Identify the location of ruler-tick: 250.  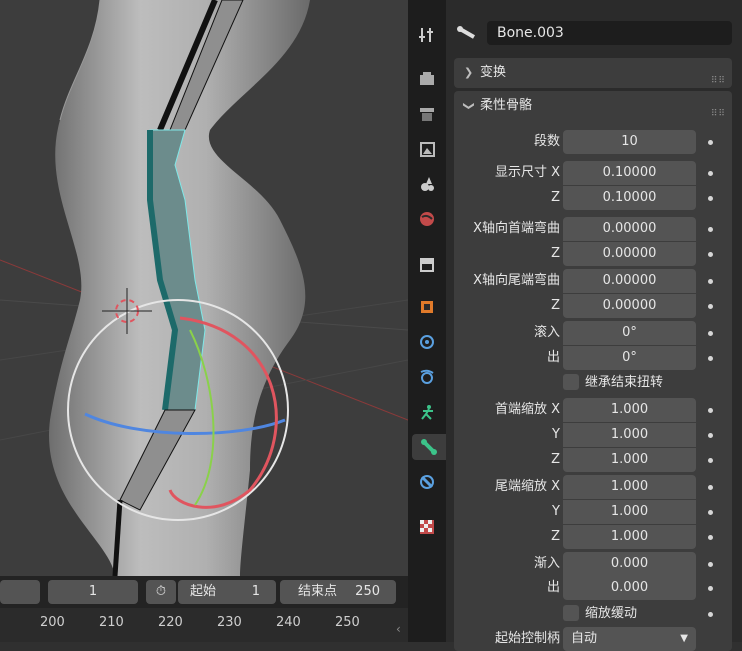
(347, 622).